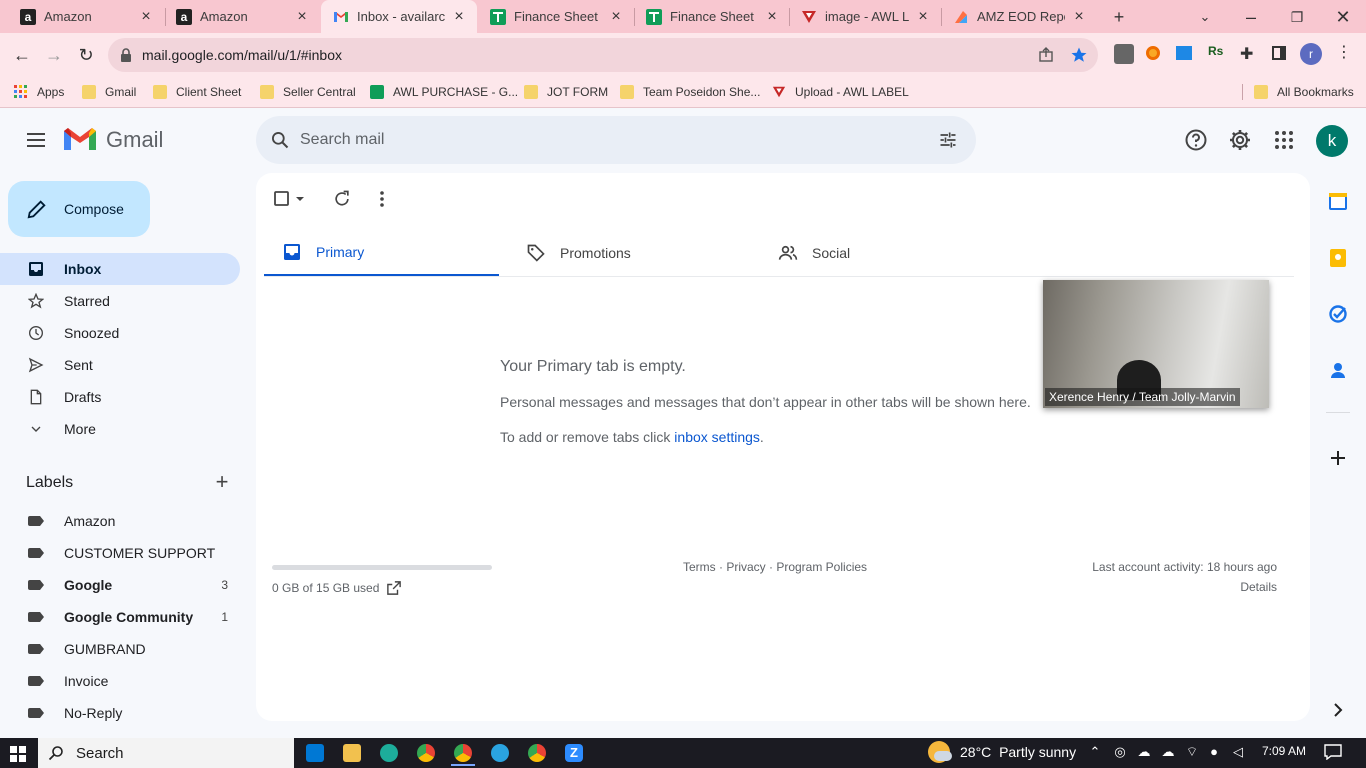  Describe the element at coordinates (1095, 752) in the screenshot. I see `tray-chevron-up-icon: ⌃` at that location.